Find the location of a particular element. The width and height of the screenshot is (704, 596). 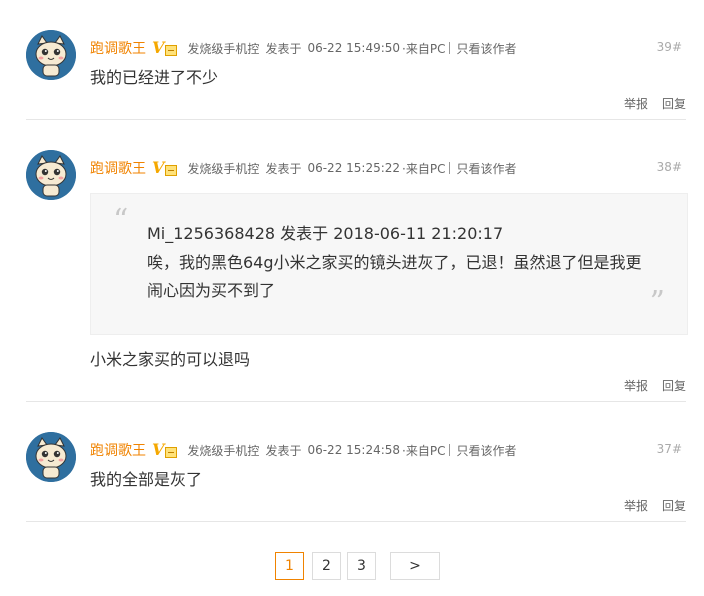

page-1-button: 1 is located at coordinates (289, 566).